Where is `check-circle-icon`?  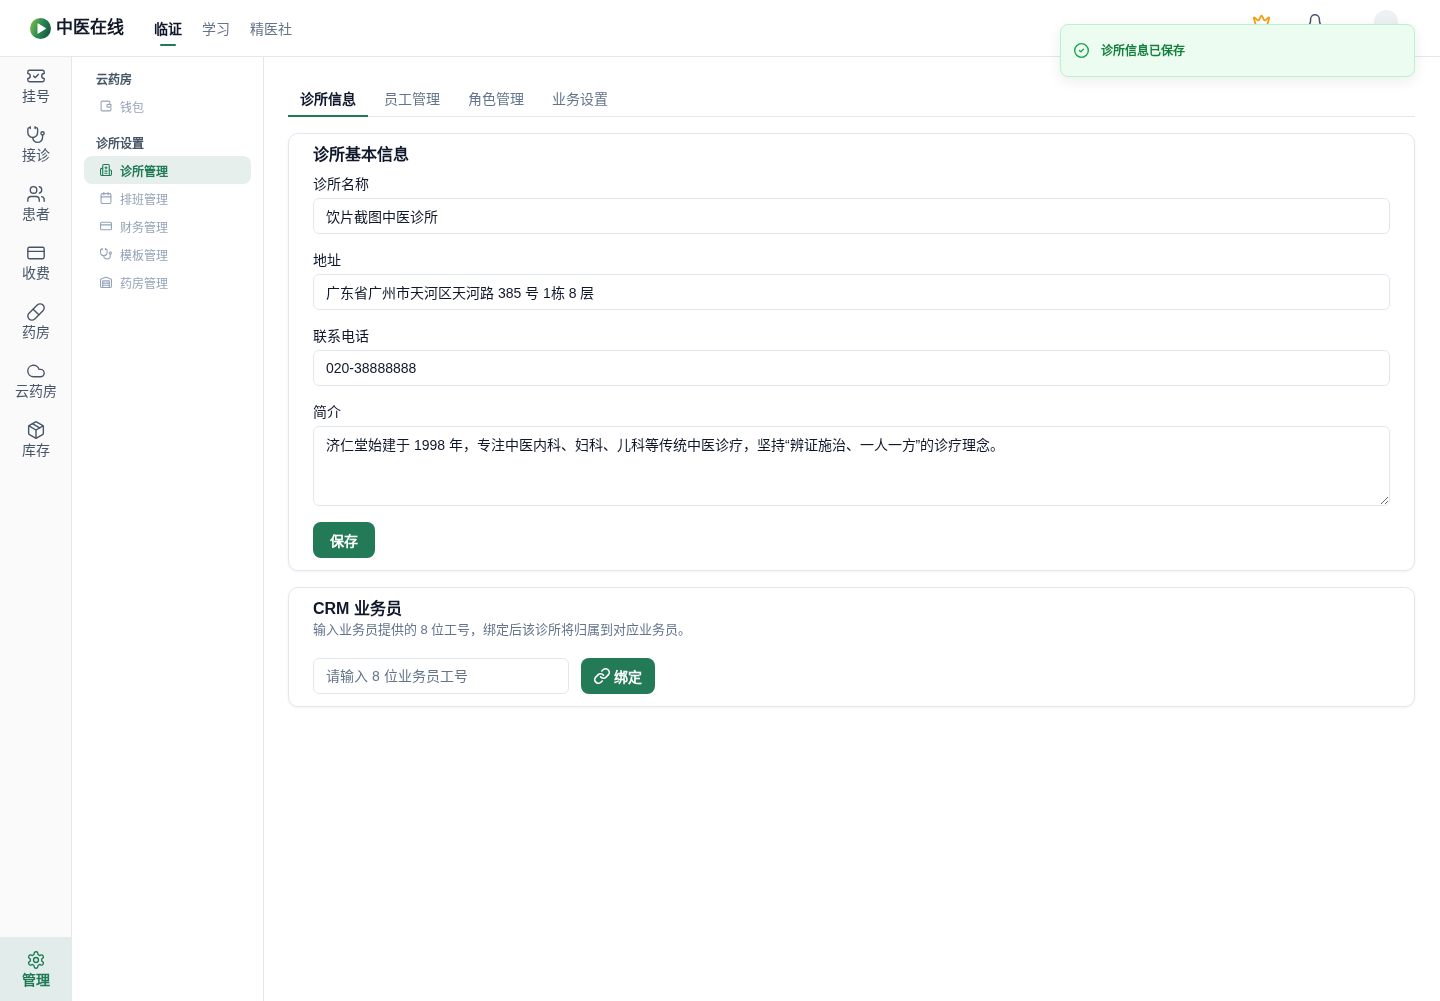
check-circle-icon is located at coordinates (1081, 50).